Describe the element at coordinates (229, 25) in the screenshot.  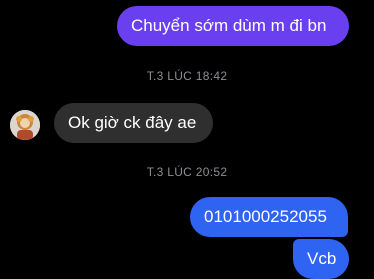
I see `message-text: Chuyển sớm dùm m đi bn` at that location.